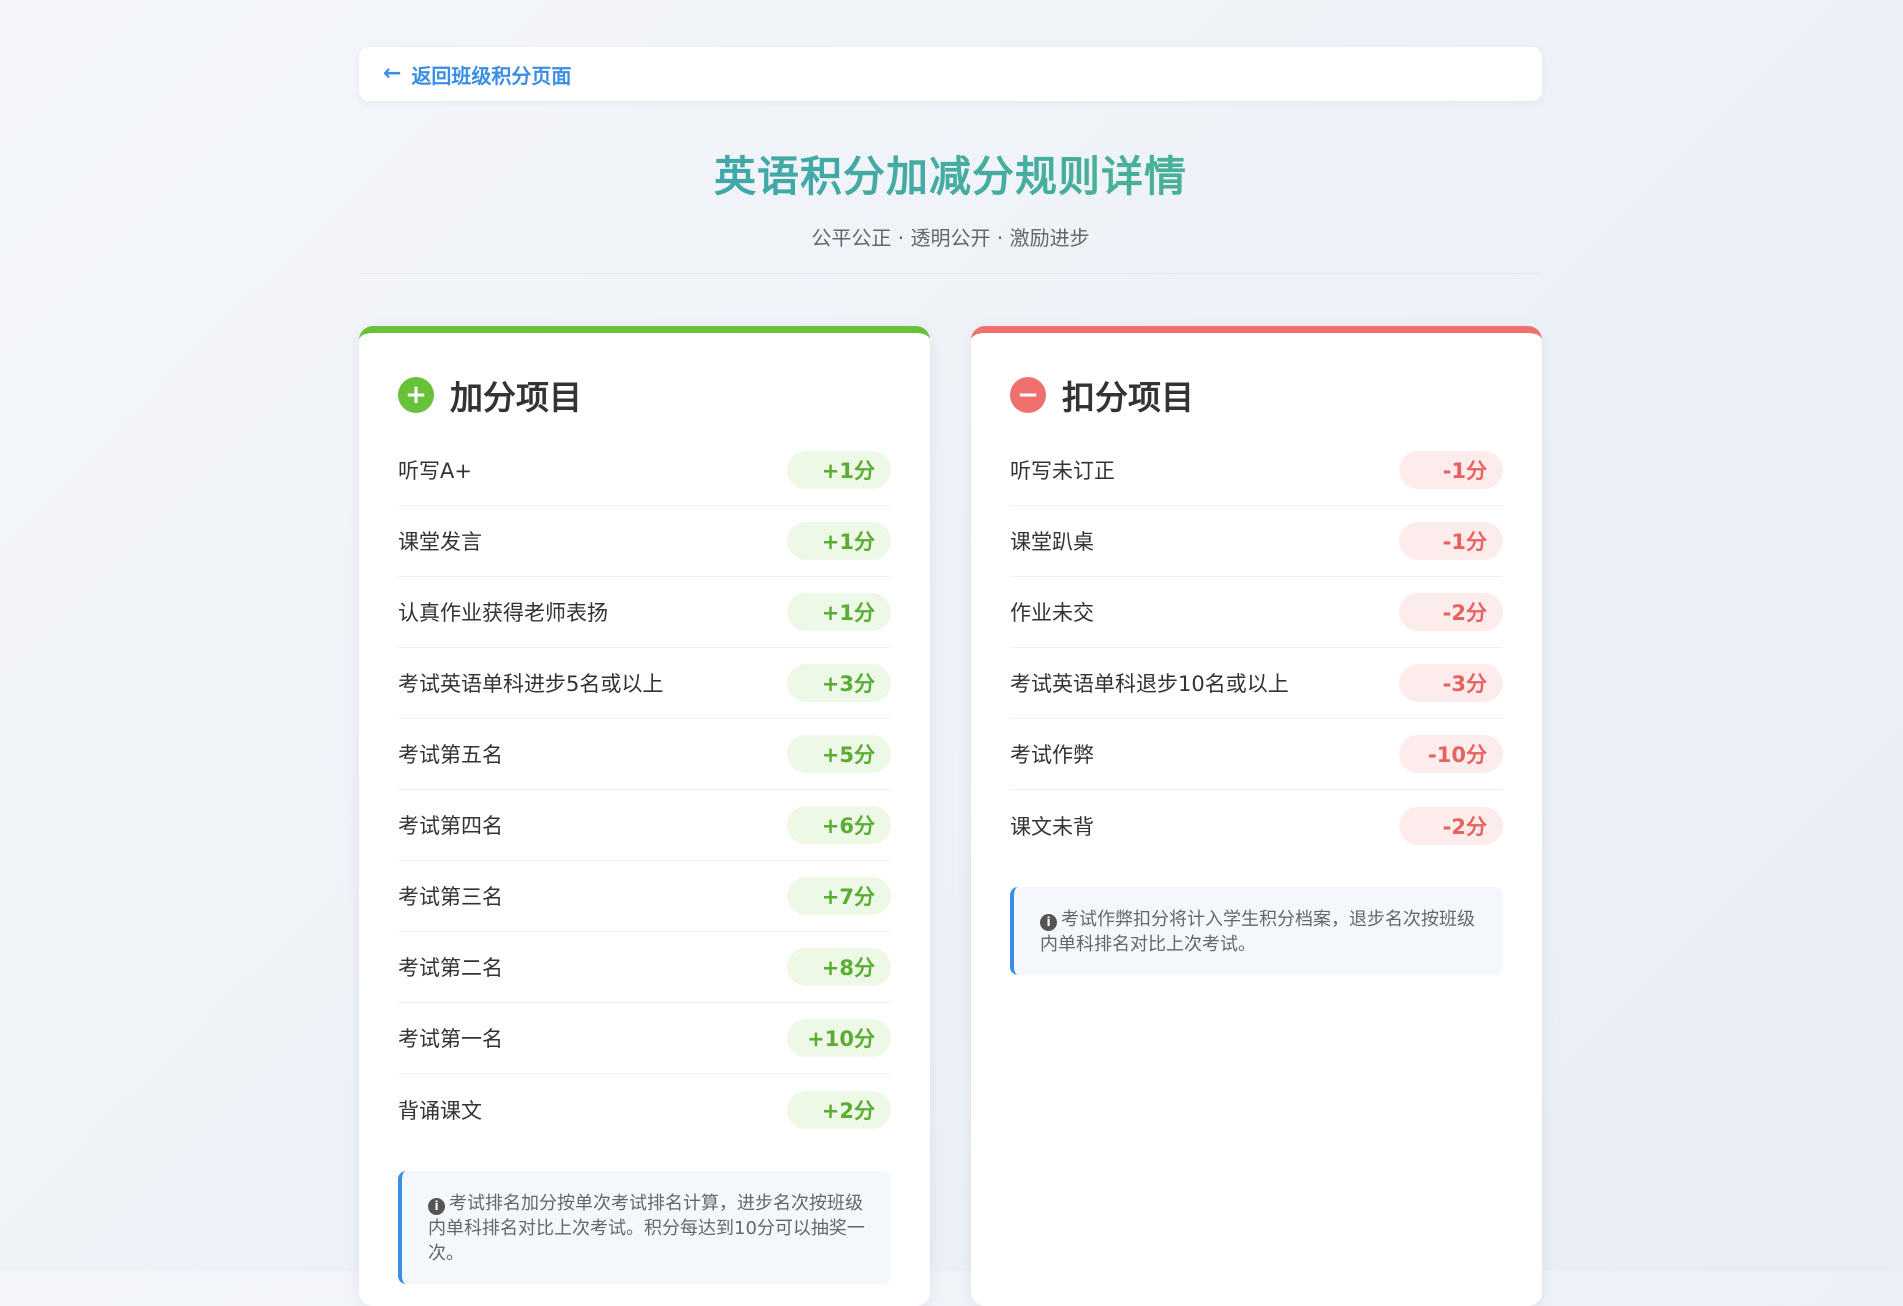  What do you see at coordinates (644, 1109) in the screenshot?
I see `add-rule-row: 背诵课文 +2分` at bounding box center [644, 1109].